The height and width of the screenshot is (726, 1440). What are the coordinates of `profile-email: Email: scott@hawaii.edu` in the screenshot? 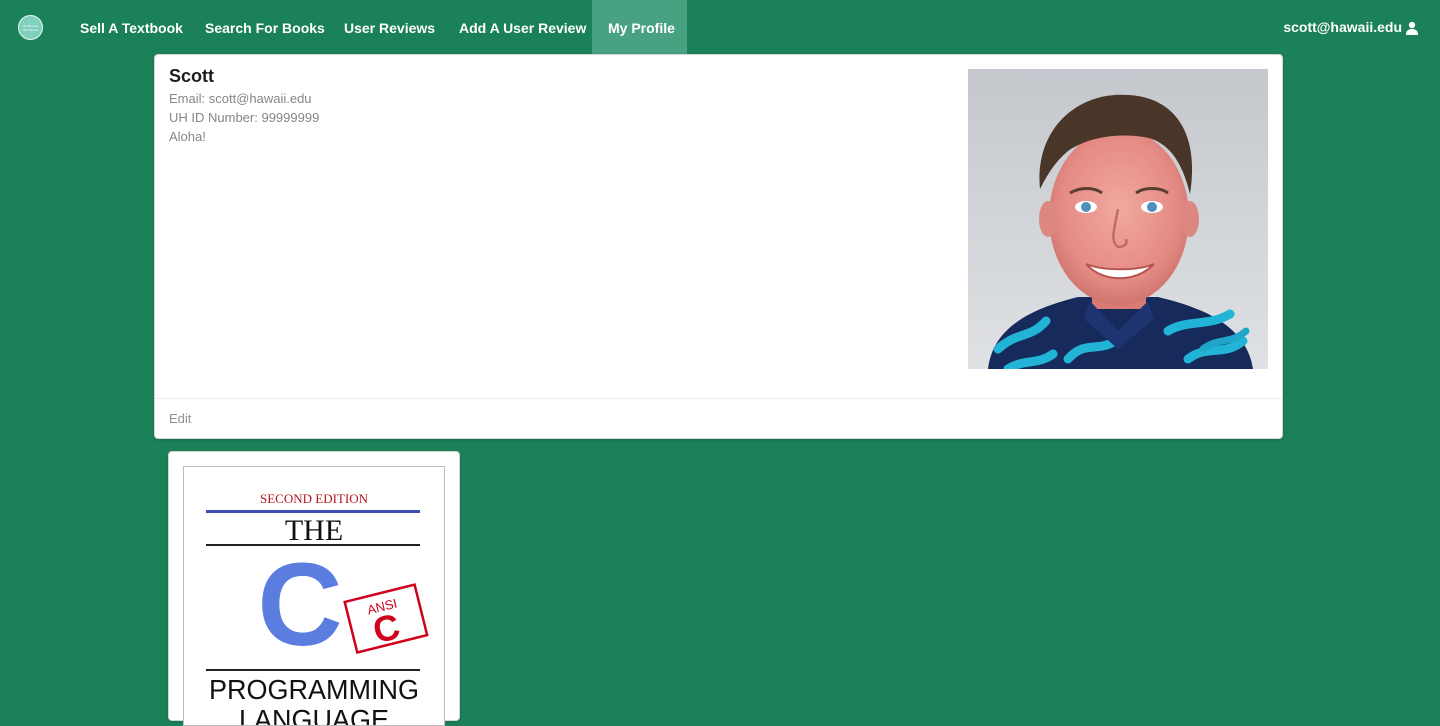 It's located at (240, 98).